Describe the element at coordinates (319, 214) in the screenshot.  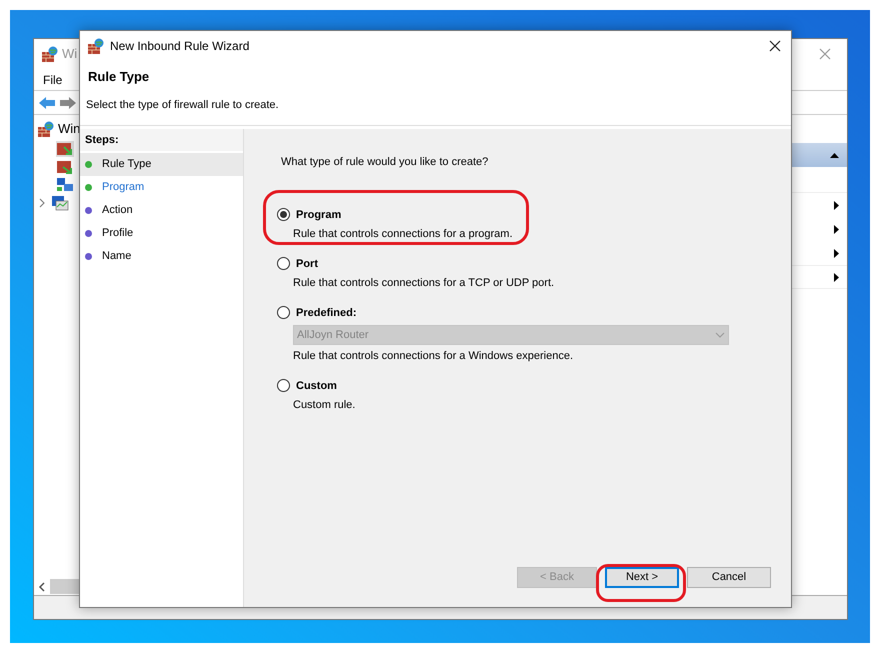
I see `option-label: Program` at that location.